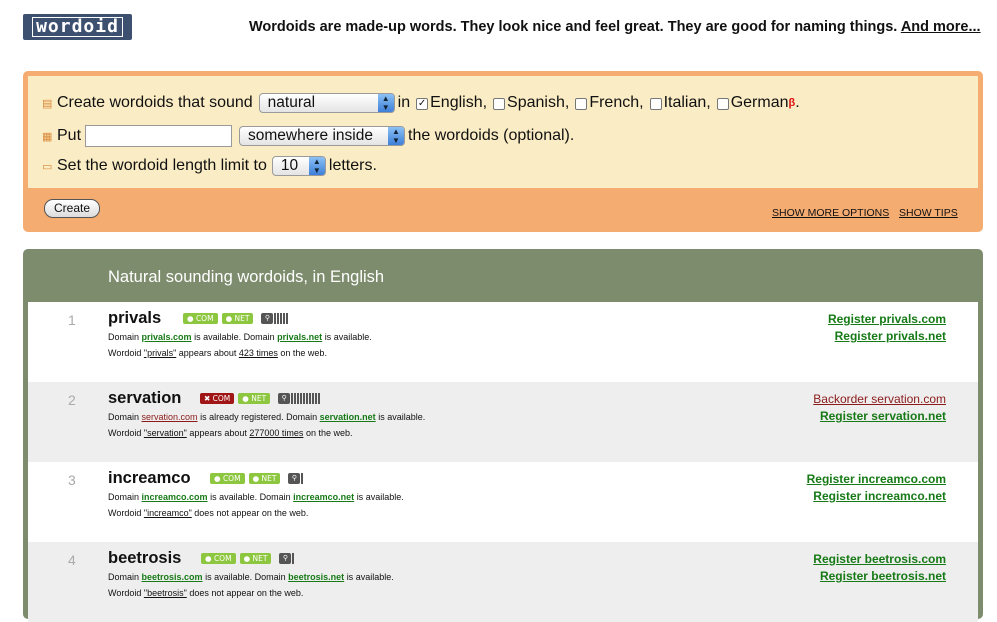  I want to click on spanish-checkbox, so click(499, 104).